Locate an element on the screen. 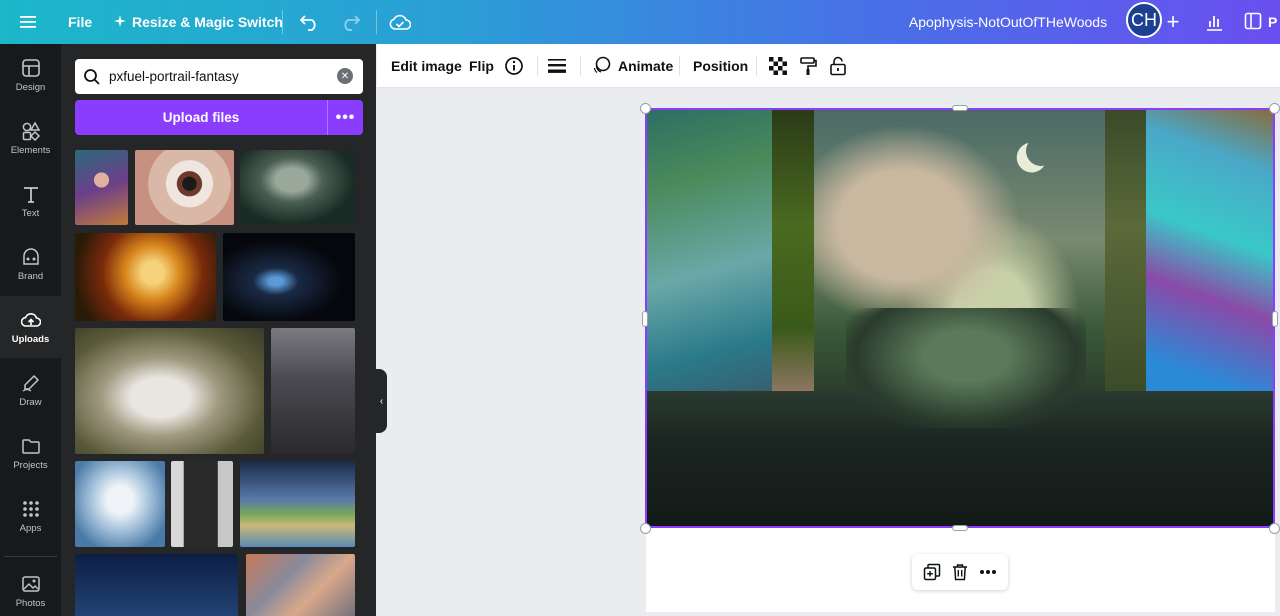  layout-icon is located at coordinates (30, 67).